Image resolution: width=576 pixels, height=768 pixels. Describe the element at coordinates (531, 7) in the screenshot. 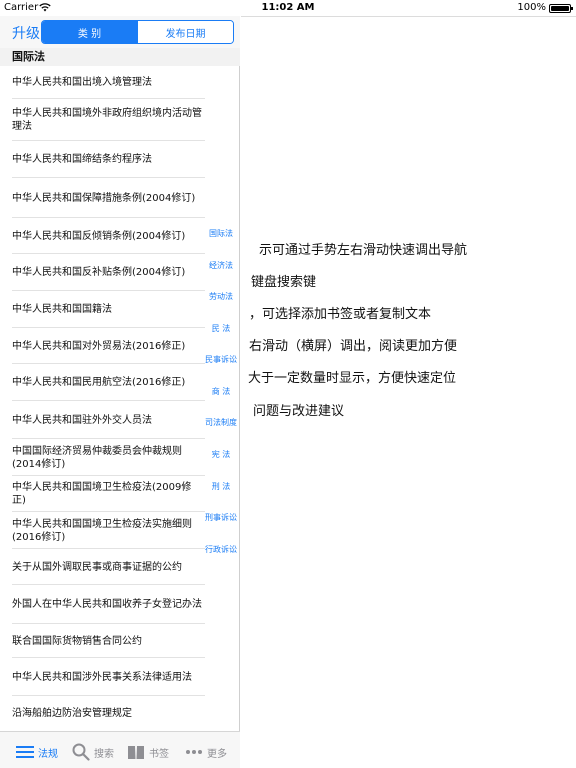

I see `battery-percent: 100%` at that location.